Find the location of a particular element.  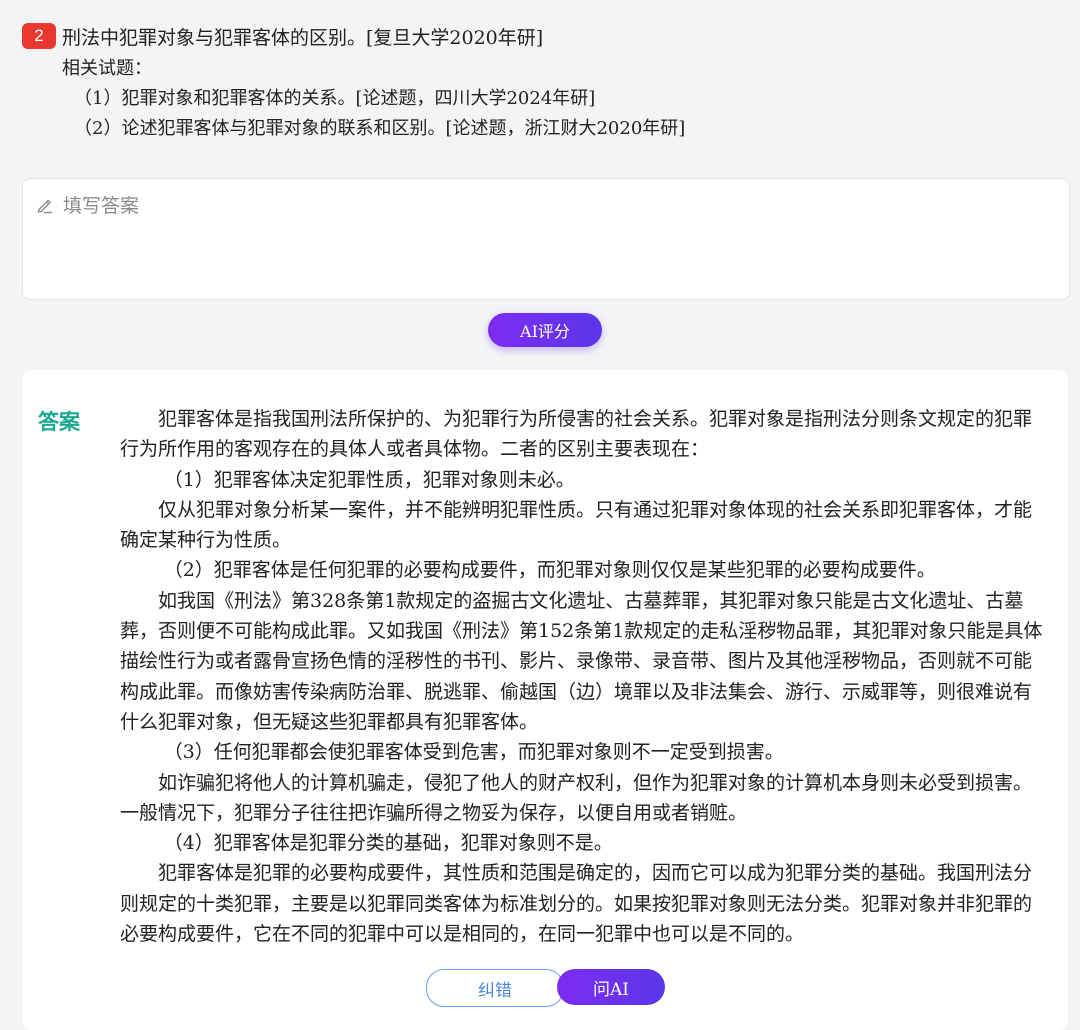

related-question-item: （1）犯罪对象和犯罪客体的关系。[论述题，四川大学2024年研] is located at coordinates (335, 98).